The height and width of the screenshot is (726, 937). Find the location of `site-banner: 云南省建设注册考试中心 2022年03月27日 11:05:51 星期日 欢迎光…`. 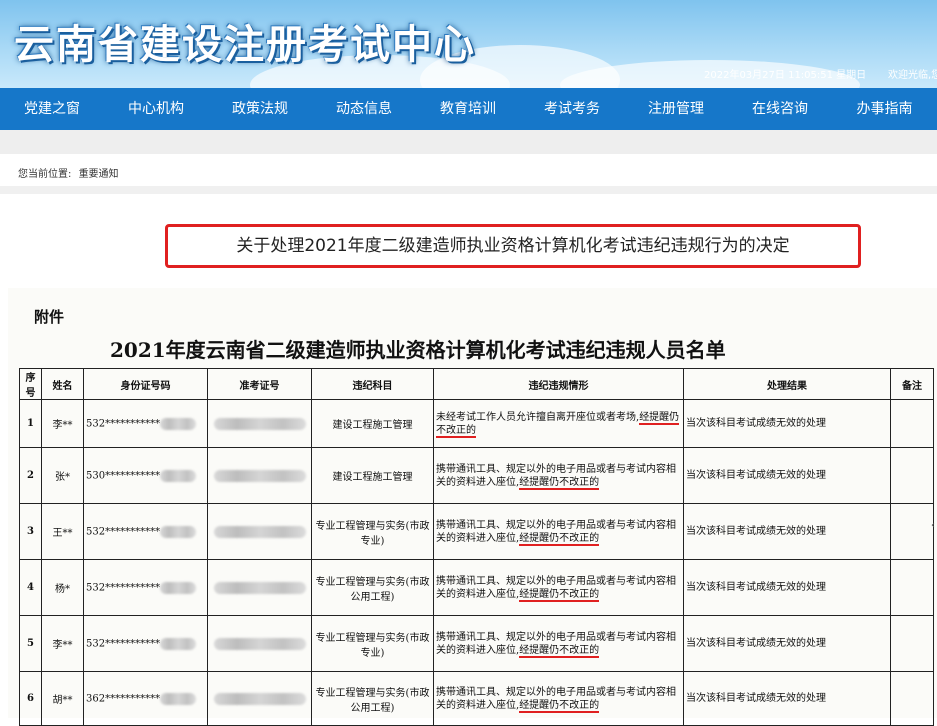

site-banner: 云南省建设注册考试中心 2022年03月27日 11:05:51 星期日 欢迎光… is located at coordinates (468, 44).